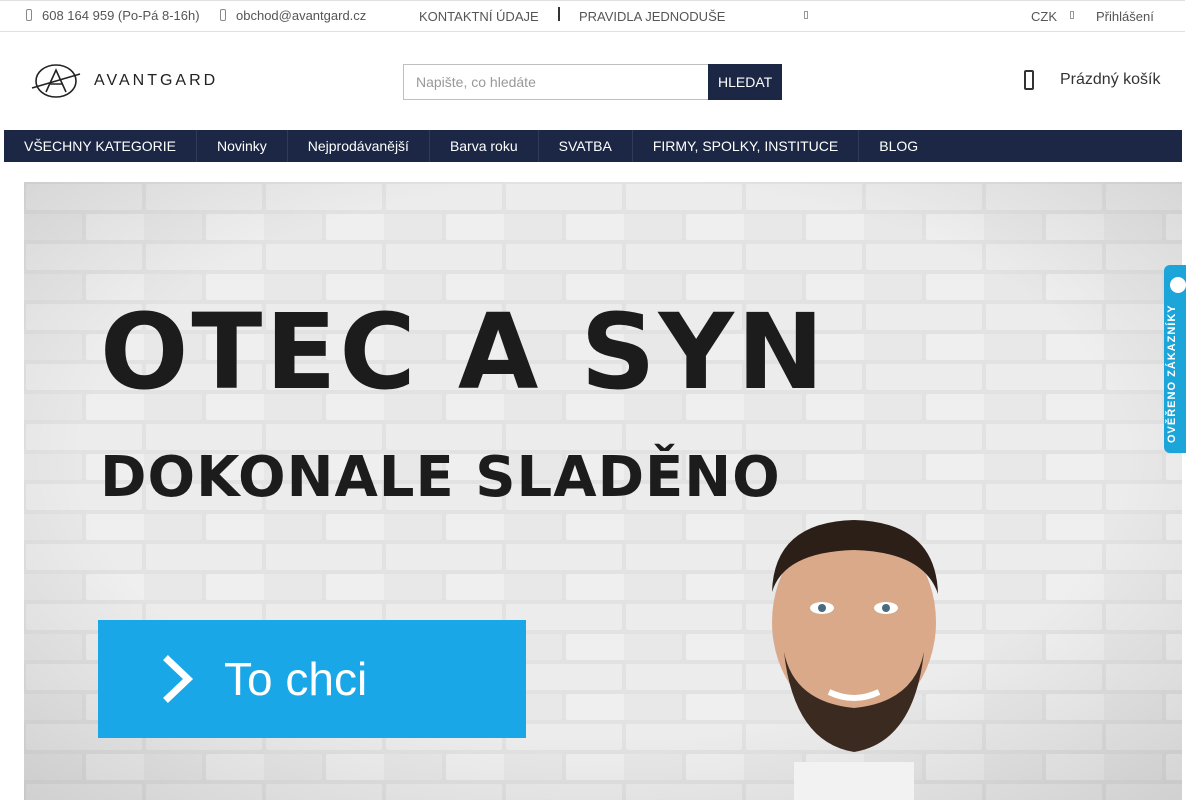 Image resolution: width=1200 pixels, height=800 pixels. Describe the element at coordinates (484, 146) in the screenshot. I see `nav-item-color-of-year: Barva roku` at that location.